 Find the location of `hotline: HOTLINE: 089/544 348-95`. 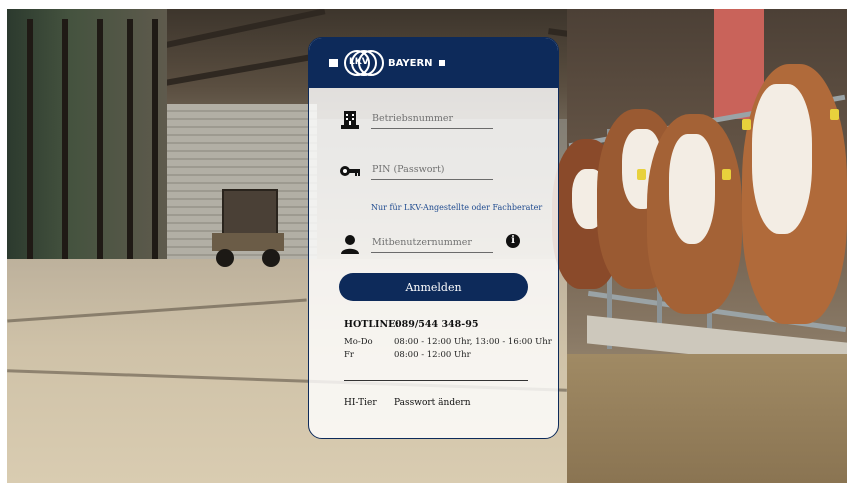

hotline: HOTLINE: 089/544 348-95 is located at coordinates (411, 324).